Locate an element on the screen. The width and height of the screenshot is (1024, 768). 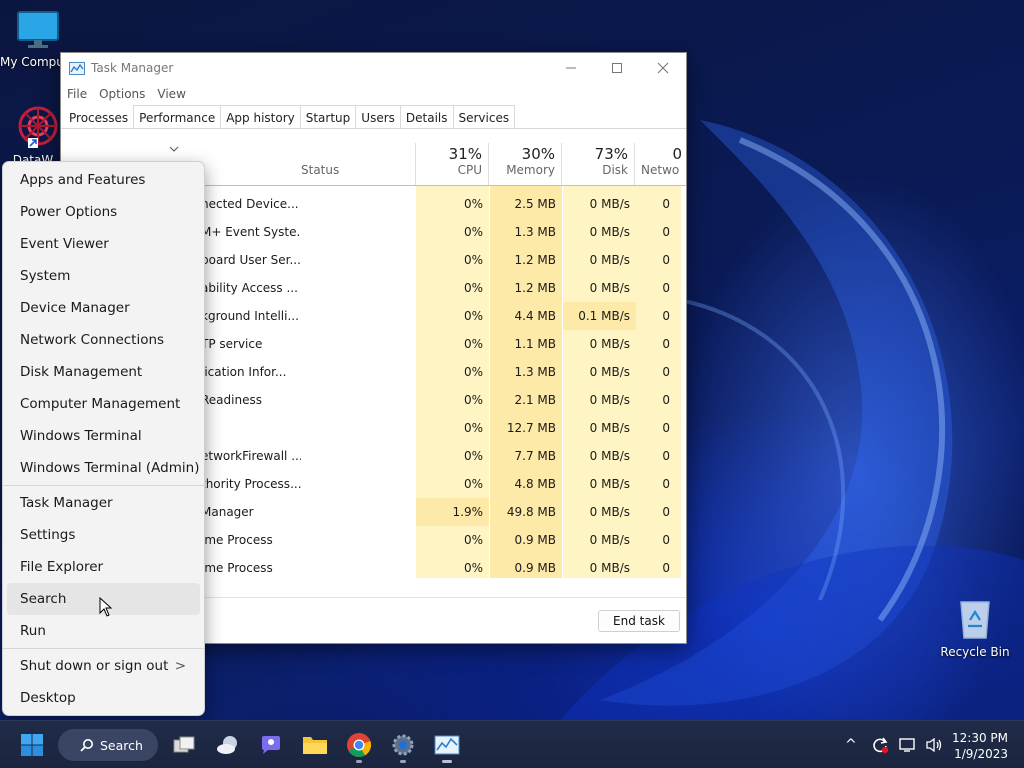
chat-icon is located at coordinates (271, 745).